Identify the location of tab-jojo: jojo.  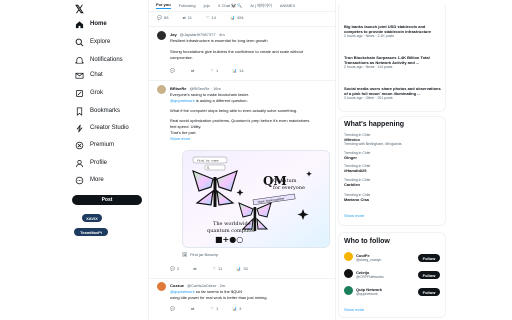
(207, 5).